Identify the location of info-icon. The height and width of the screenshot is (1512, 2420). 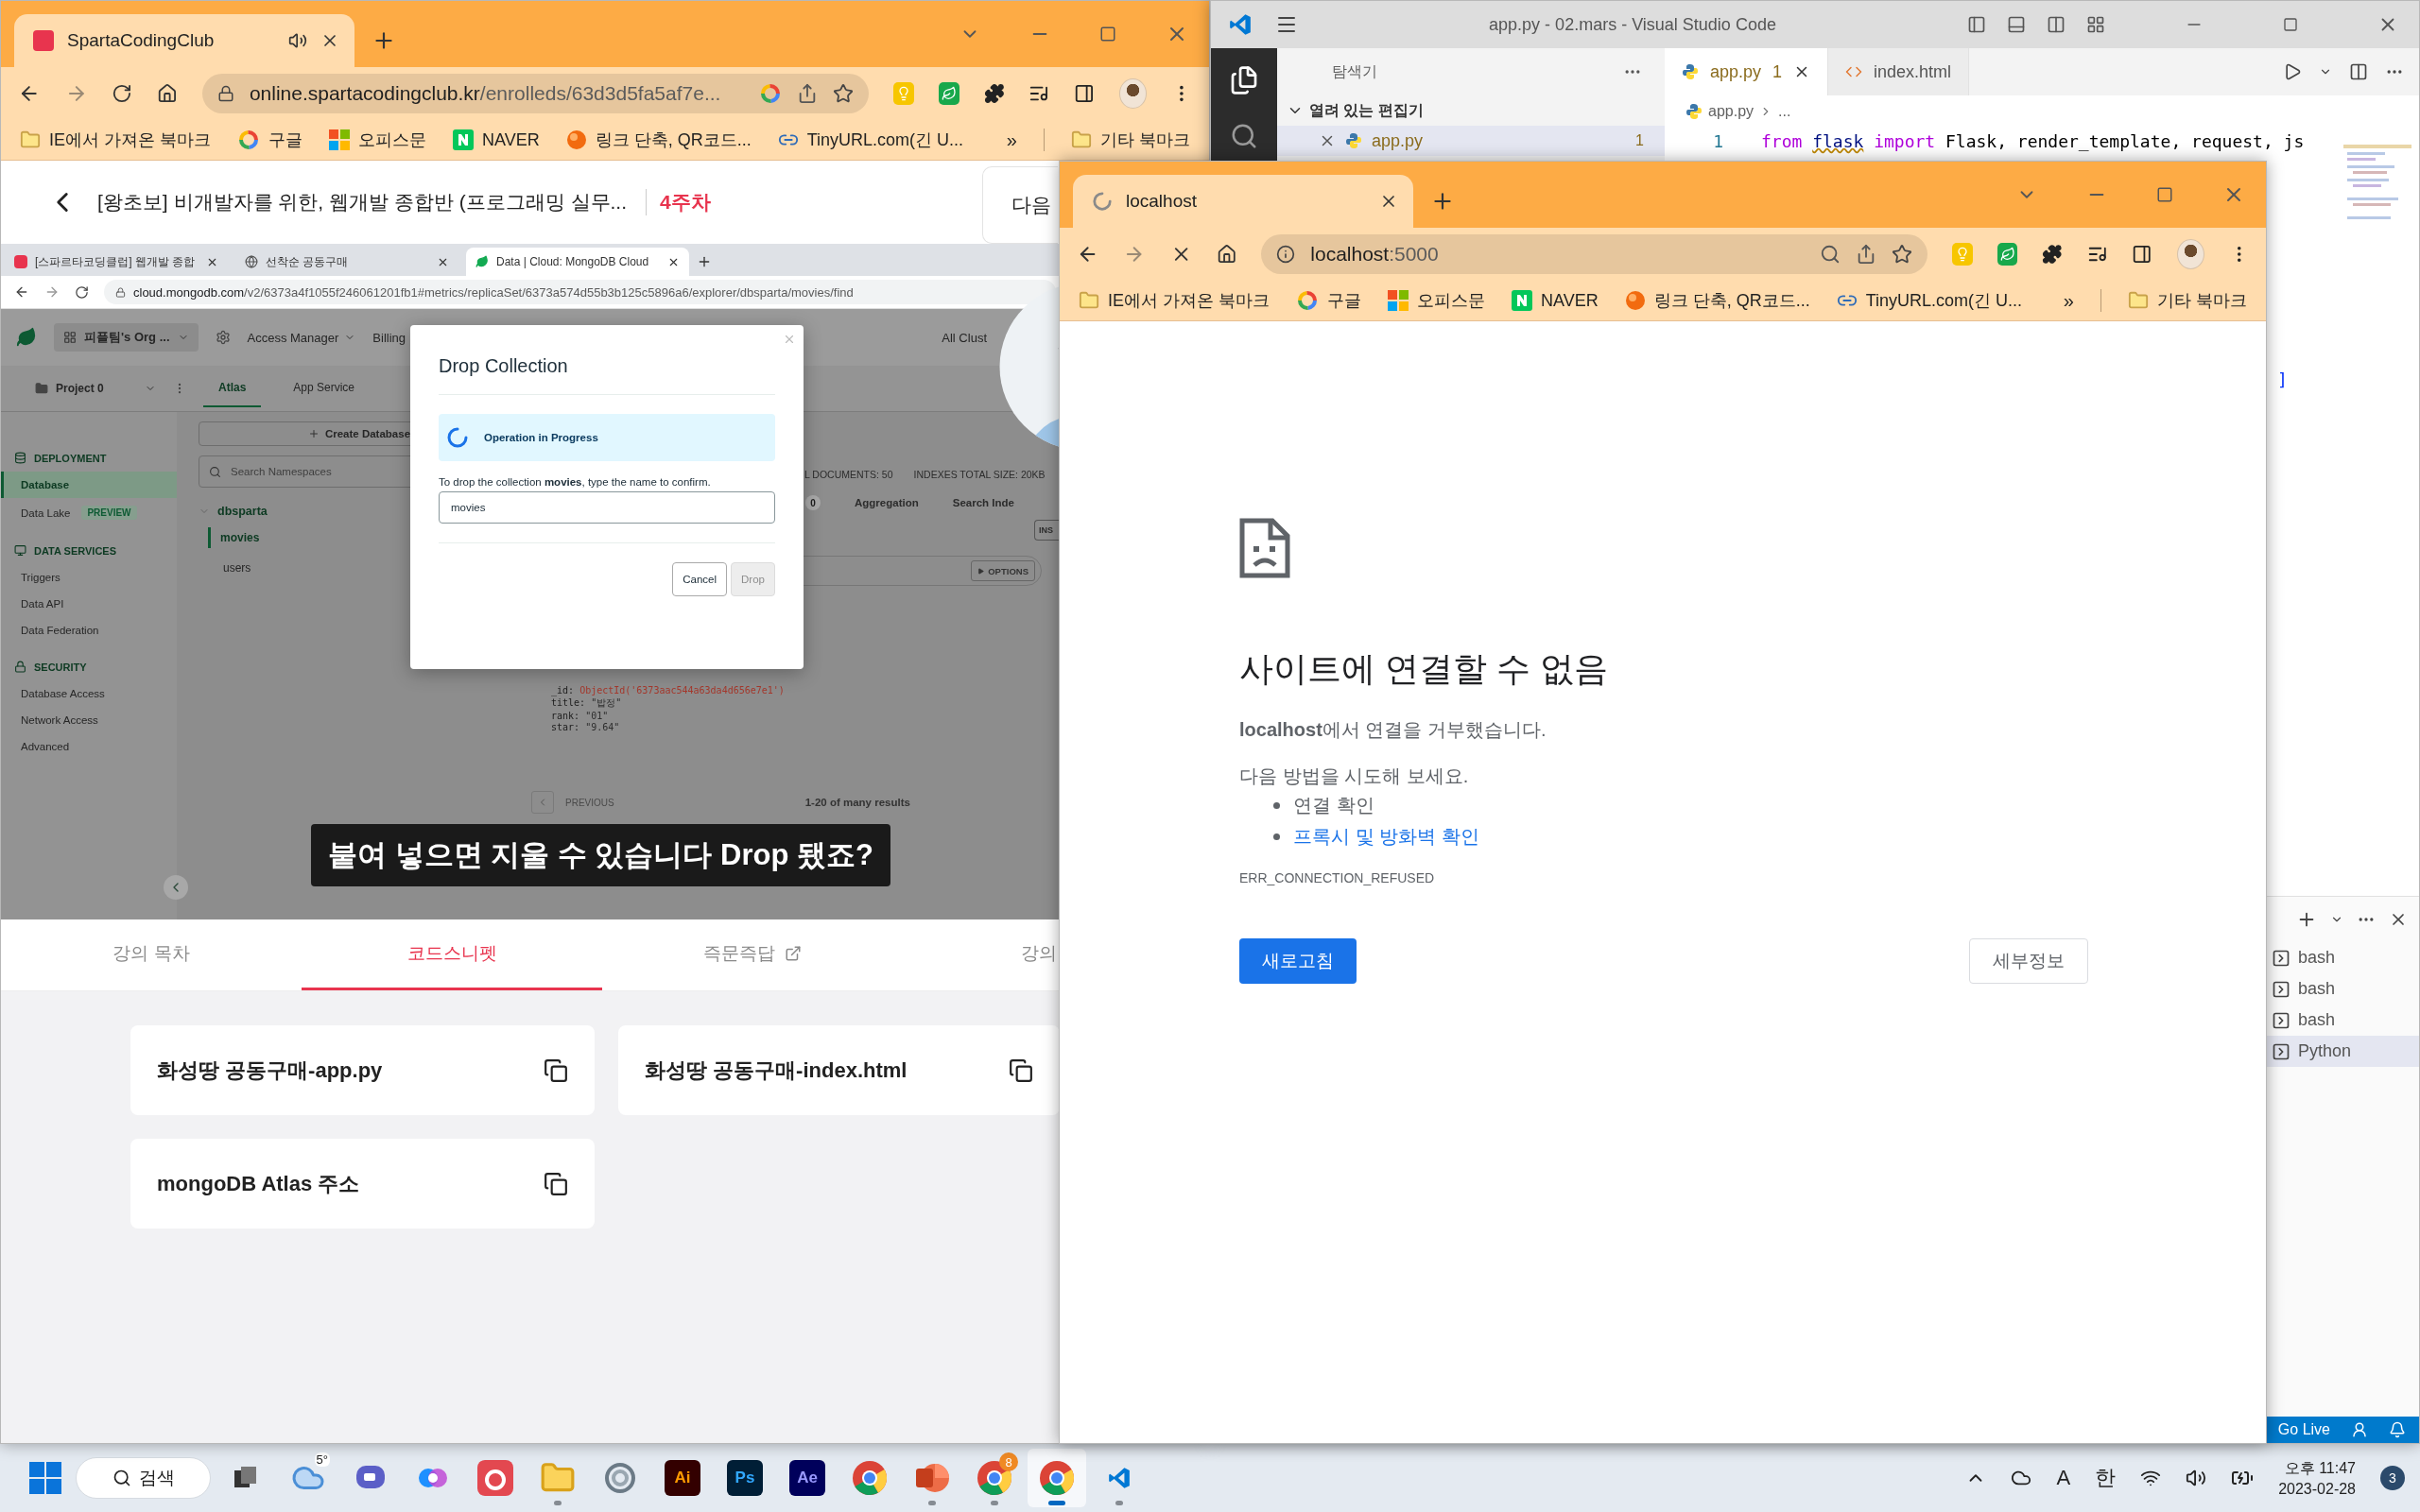
(1286, 254).